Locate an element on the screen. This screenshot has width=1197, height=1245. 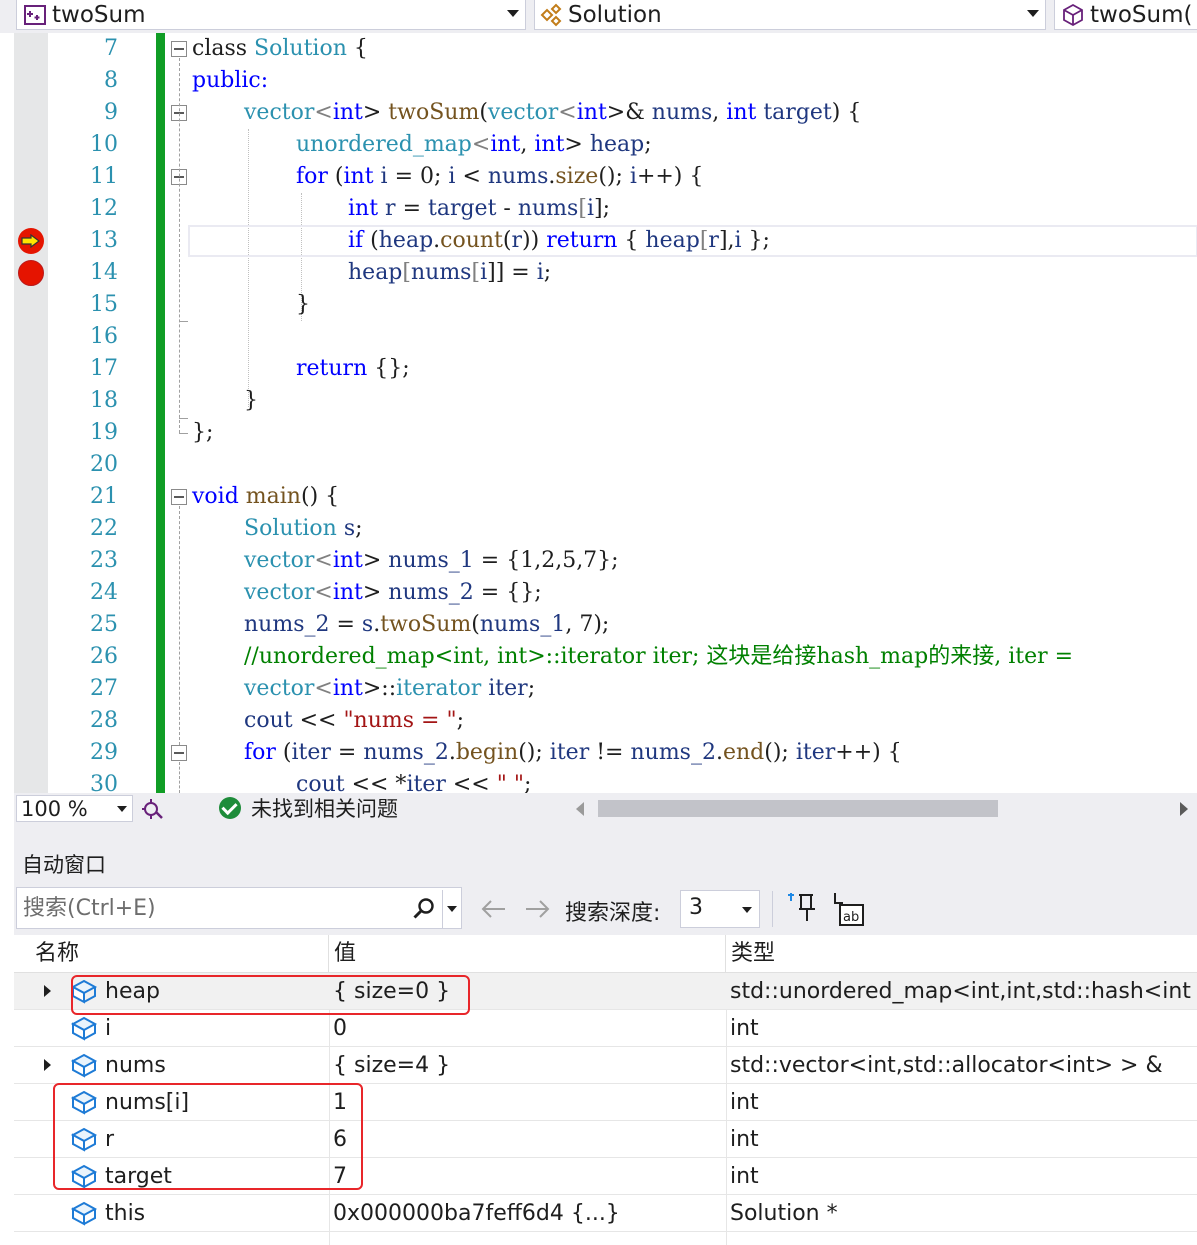
change-tracking-bar is located at coordinates (160, 413).